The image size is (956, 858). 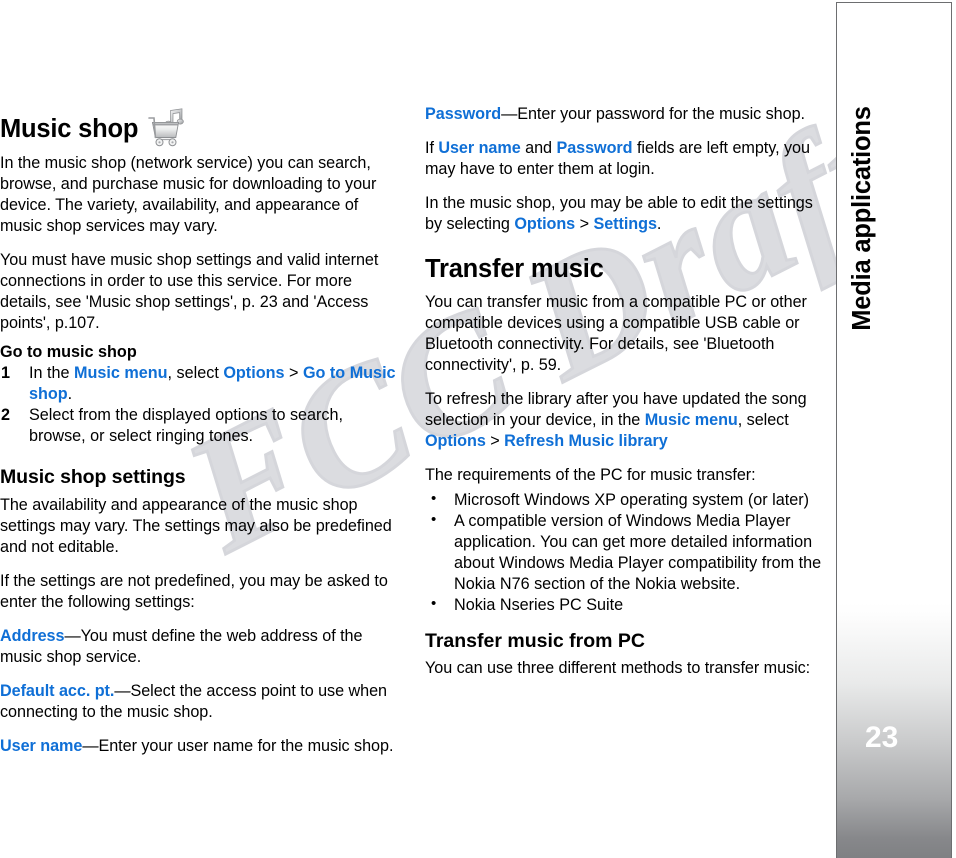 What do you see at coordinates (894, 218) in the screenshot?
I see `chapter-label: Media applications` at bounding box center [894, 218].